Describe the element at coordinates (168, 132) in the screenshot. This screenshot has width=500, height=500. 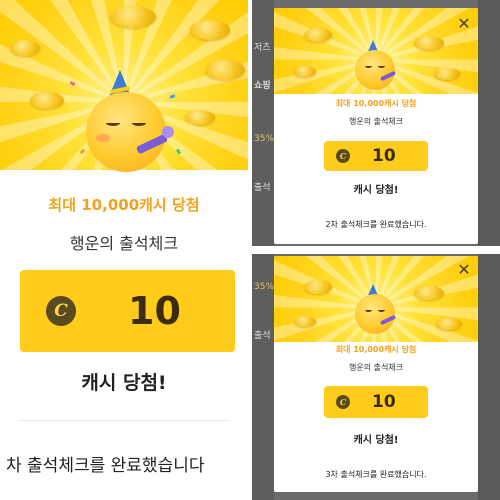
I see `party-horn-tip` at that location.